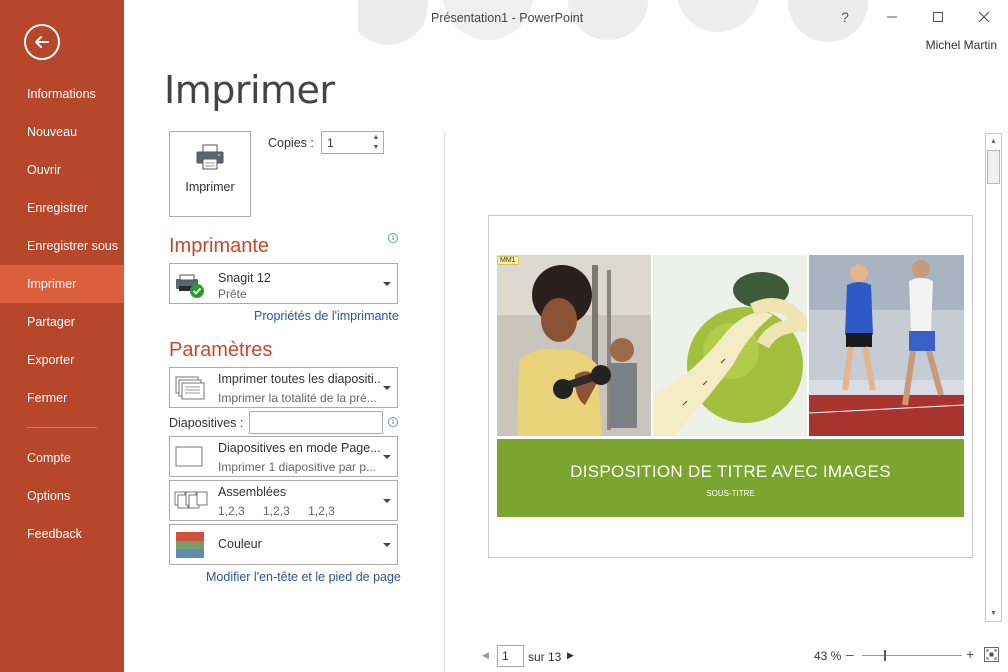  What do you see at coordinates (827, 656) in the screenshot?
I see `zoom-level: 43 %` at bounding box center [827, 656].